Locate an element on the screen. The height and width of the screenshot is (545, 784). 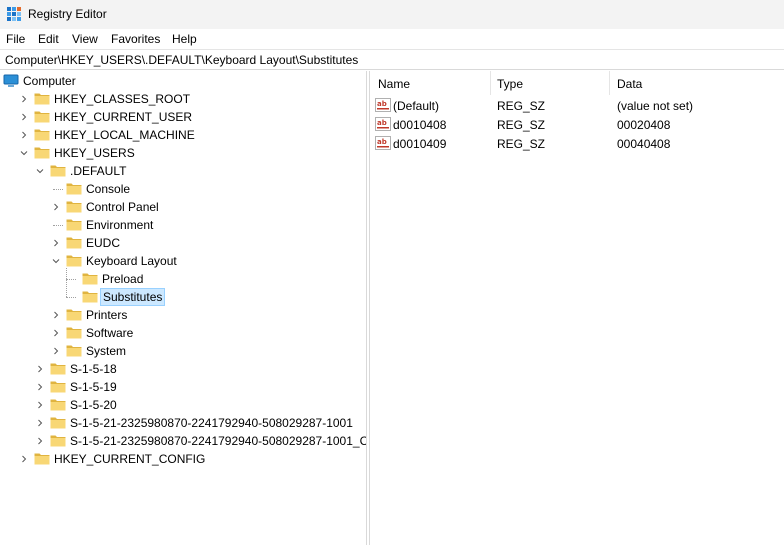
value-row: ab (Default) REG_SZ (value not set) is located at coordinates (577, 105).